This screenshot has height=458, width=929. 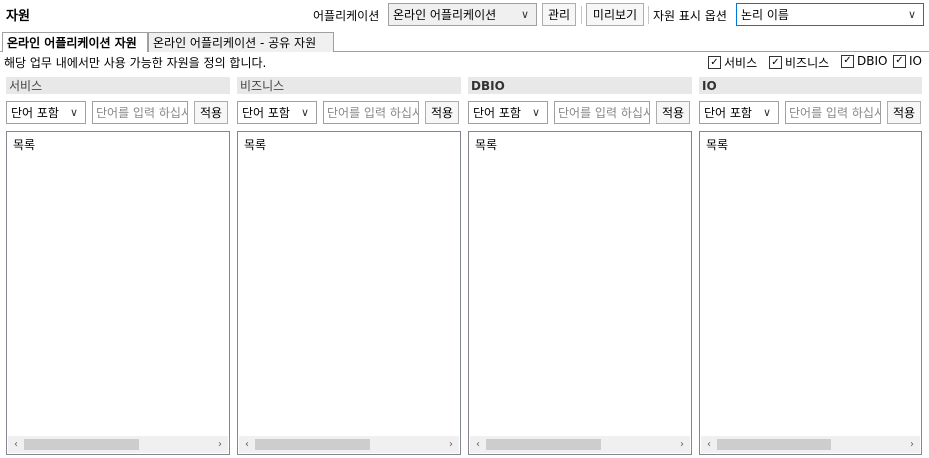 I want to click on panel-dbio-search-input: 단어를 입력 하십시오, so click(x=602, y=112).